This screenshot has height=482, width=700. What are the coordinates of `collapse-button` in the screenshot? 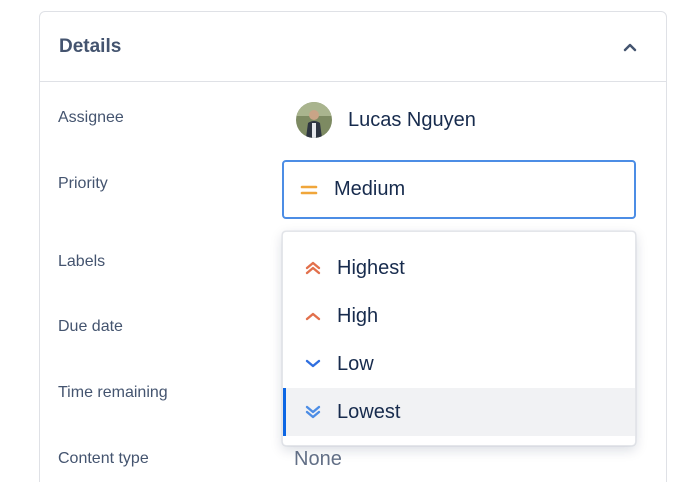 It's located at (630, 47).